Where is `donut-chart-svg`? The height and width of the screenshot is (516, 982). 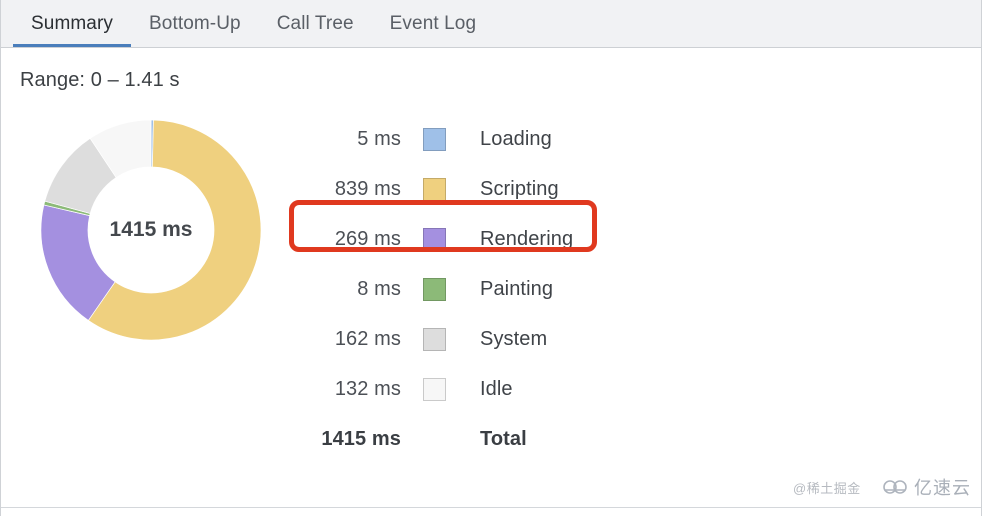 donut-chart-svg is located at coordinates (151, 230).